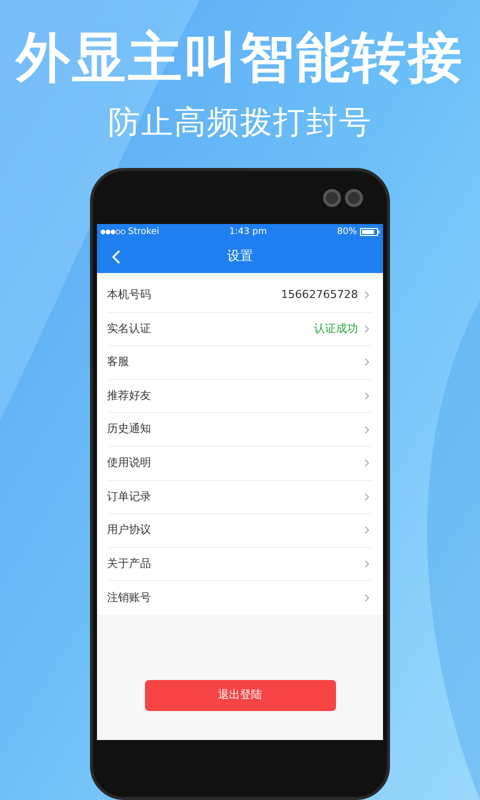 This screenshot has width=480, height=800. I want to click on logout-button: 退出登陆, so click(240, 695).